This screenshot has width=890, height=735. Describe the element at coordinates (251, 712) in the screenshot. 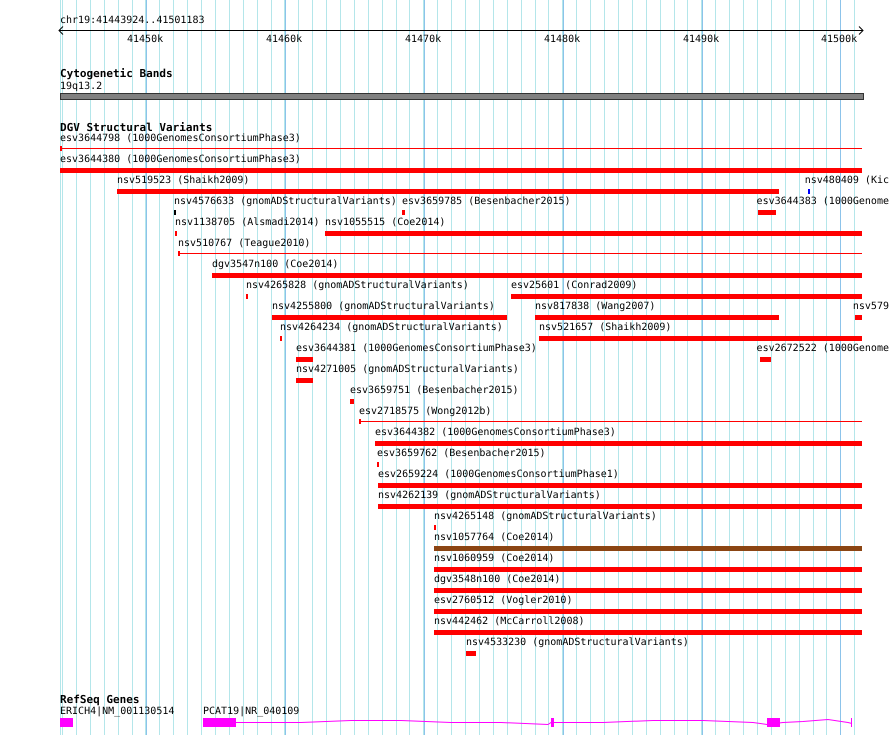

I see `gene-label: PCAT19|NR_040109` at that location.